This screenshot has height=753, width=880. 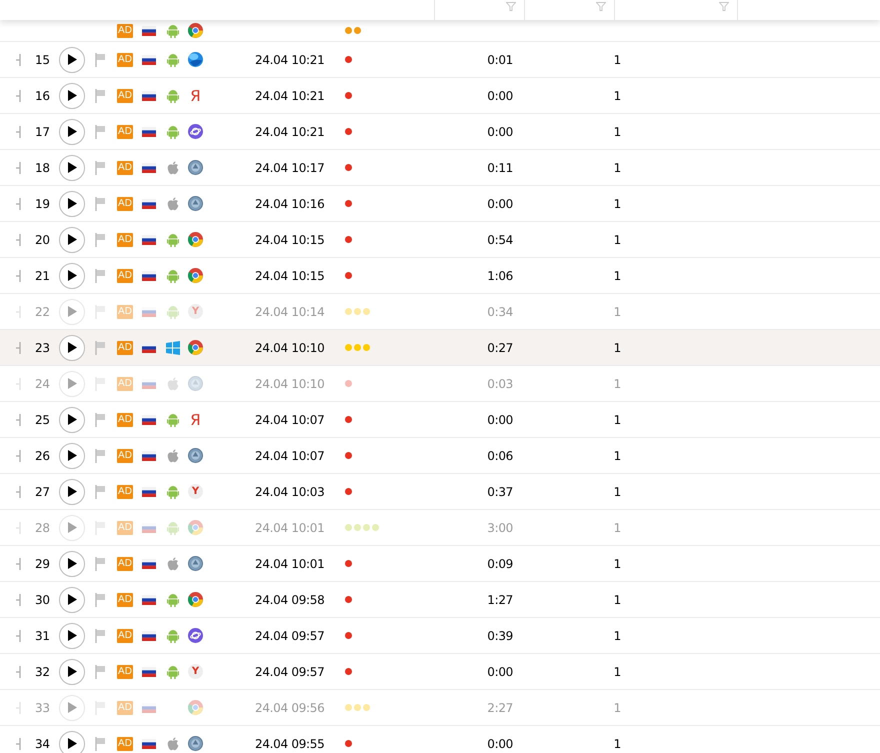 What do you see at coordinates (42, 95) in the screenshot?
I see `row-number: 16` at bounding box center [42, 95].